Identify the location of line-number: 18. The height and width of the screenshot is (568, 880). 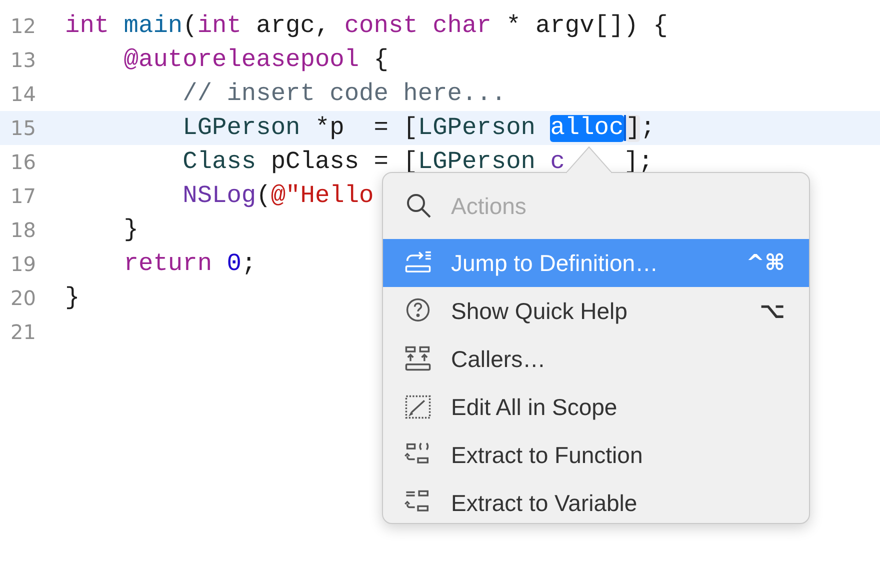
(23, 230).